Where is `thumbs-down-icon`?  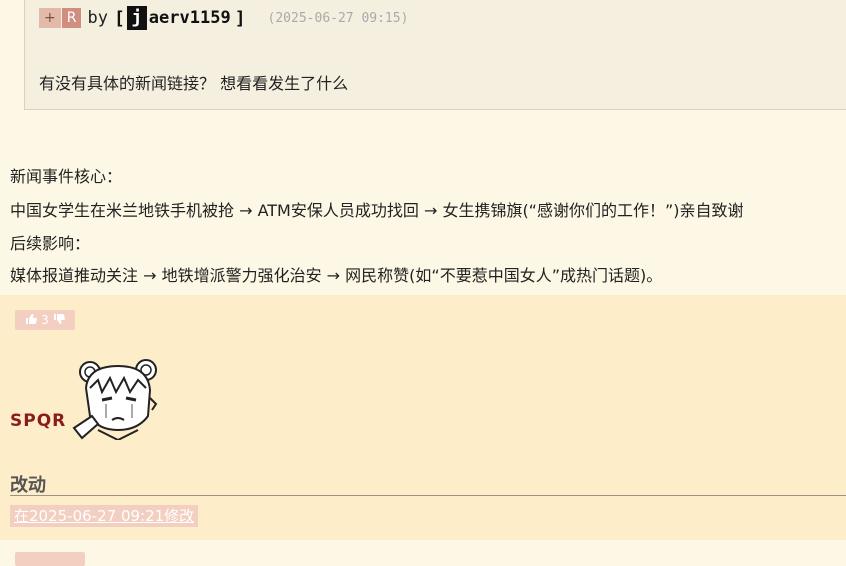 thumbs-down-icon is located at coordinates (59, 320).